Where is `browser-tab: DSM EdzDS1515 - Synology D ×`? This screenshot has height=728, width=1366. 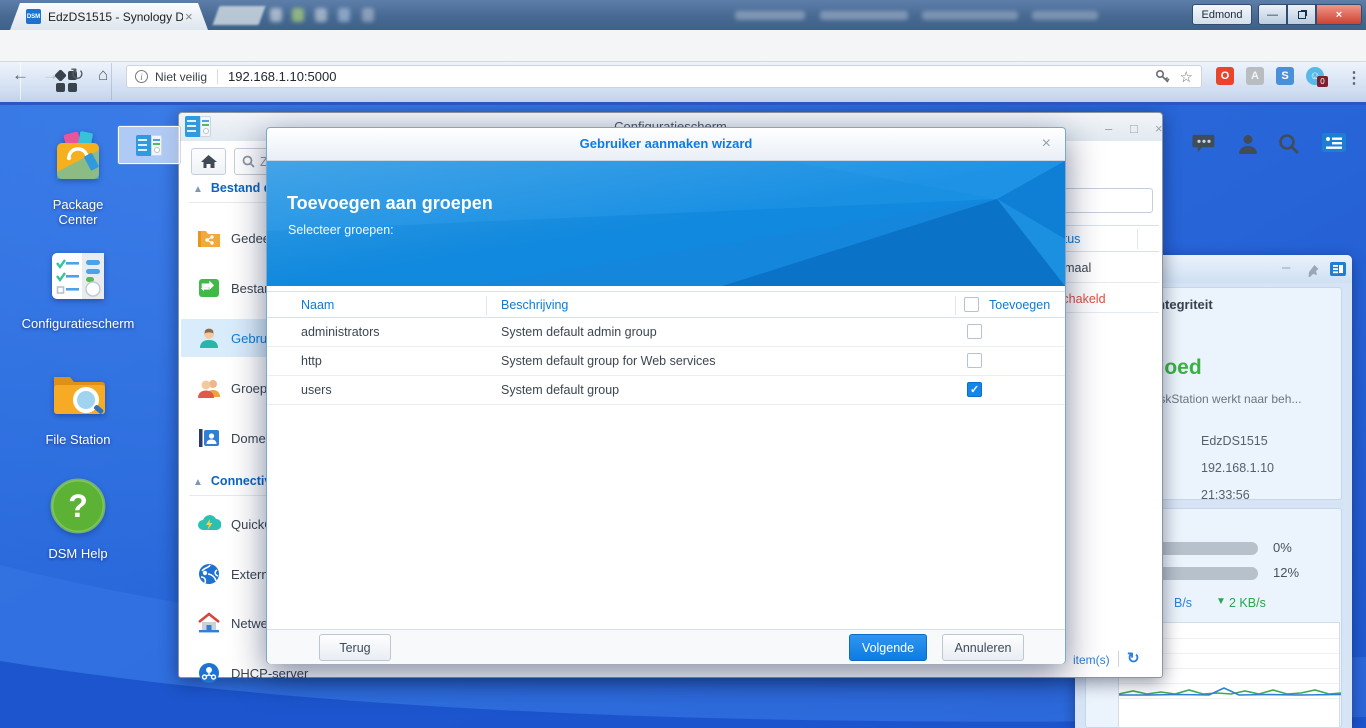 browser-tab: DSM EdzDS1515 - Synology D × is located at coordinates (109, 16).